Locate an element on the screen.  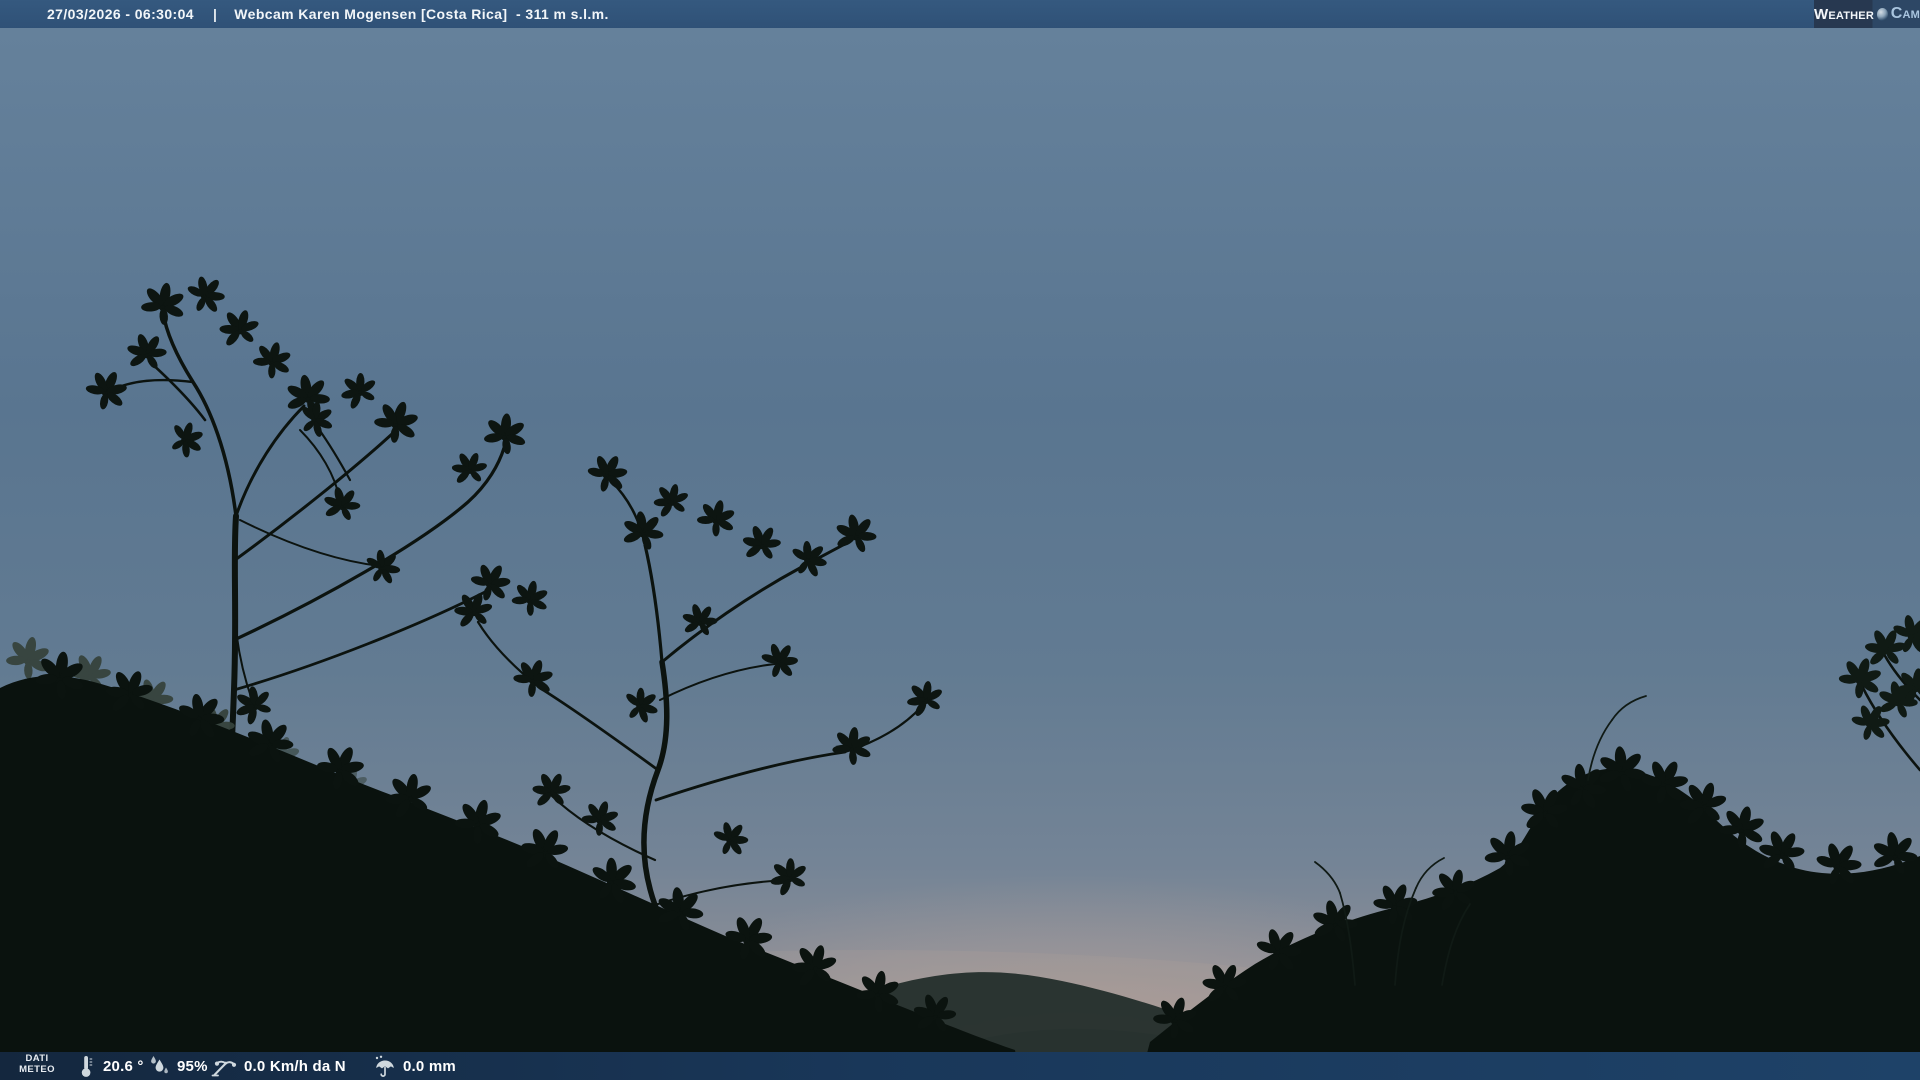
wind-readout: 0.0 Km/h da N is located at coordinates (278, 1066).